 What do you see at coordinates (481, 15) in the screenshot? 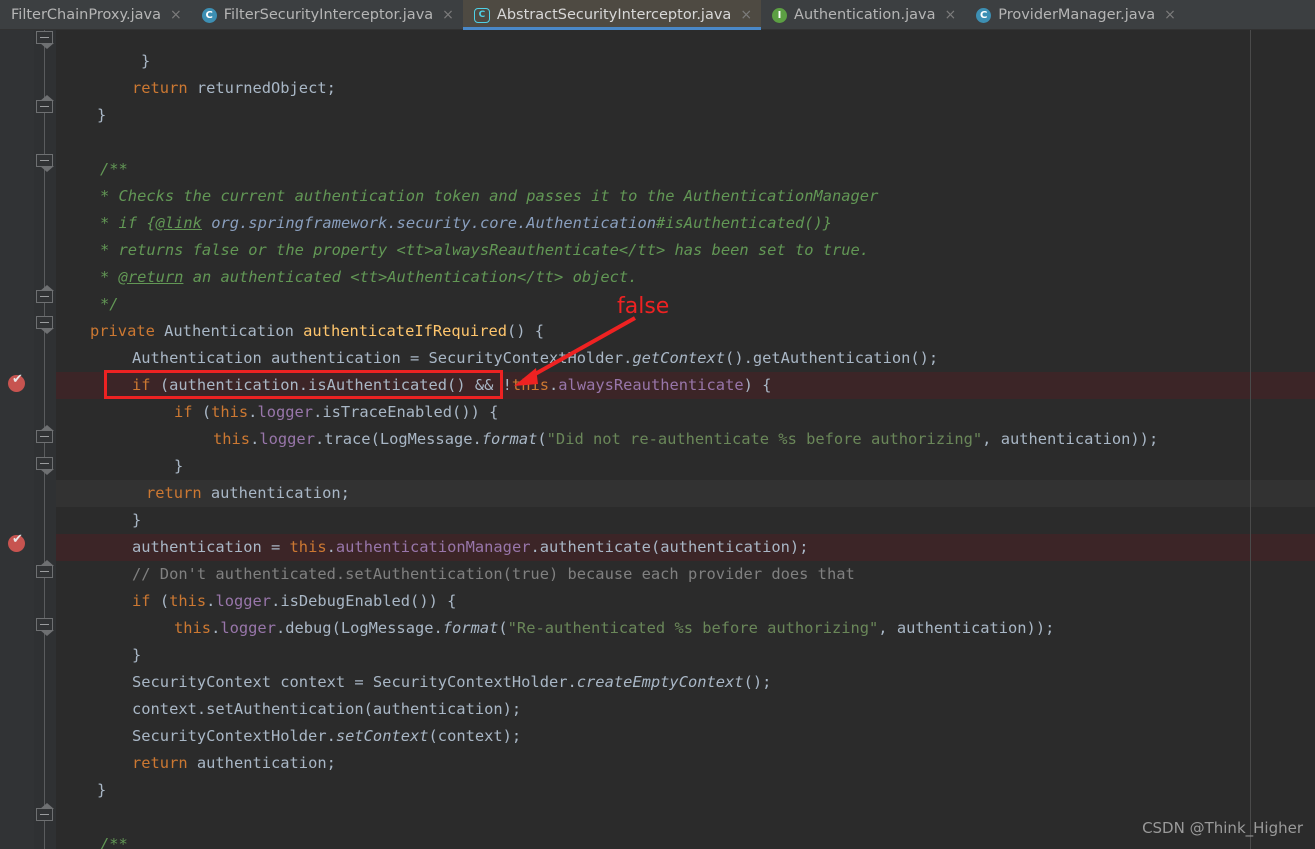
I see `abstract-class-icon: C` at bounding box center [481, 15].